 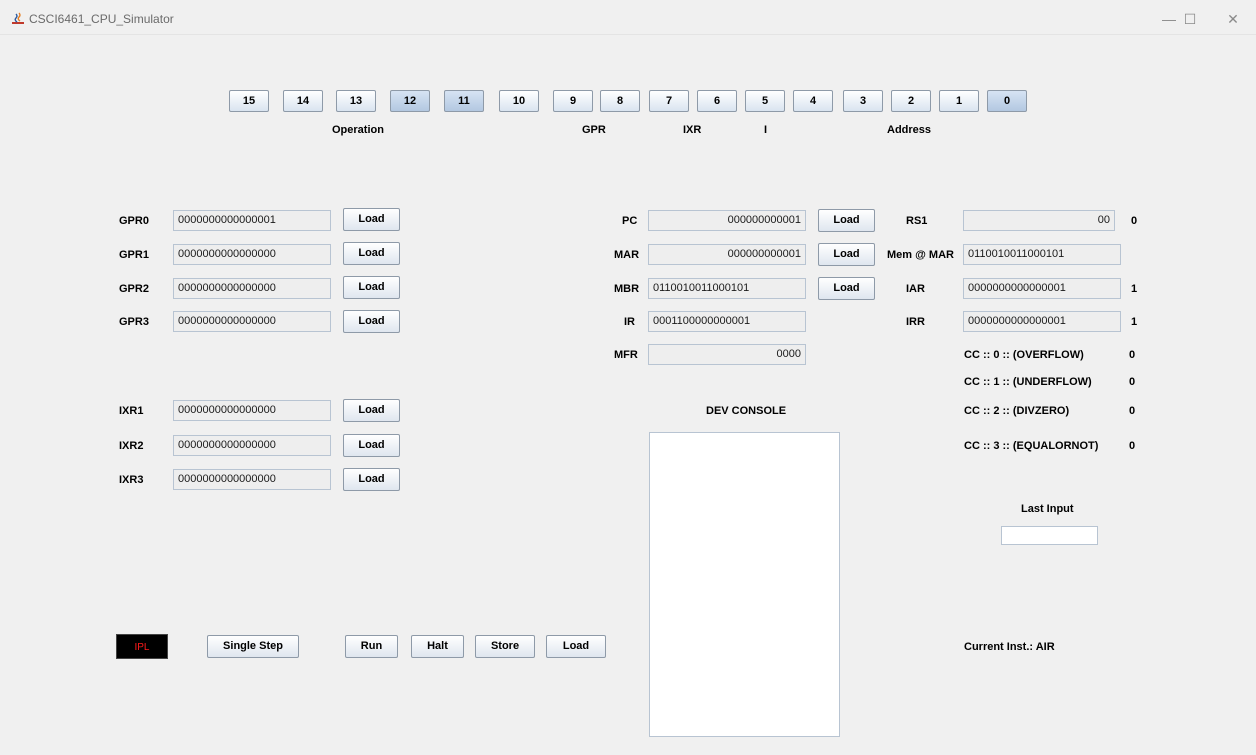 I want to click on dev-console-title: DEV CONSOLE, so click(x=746, y=411).